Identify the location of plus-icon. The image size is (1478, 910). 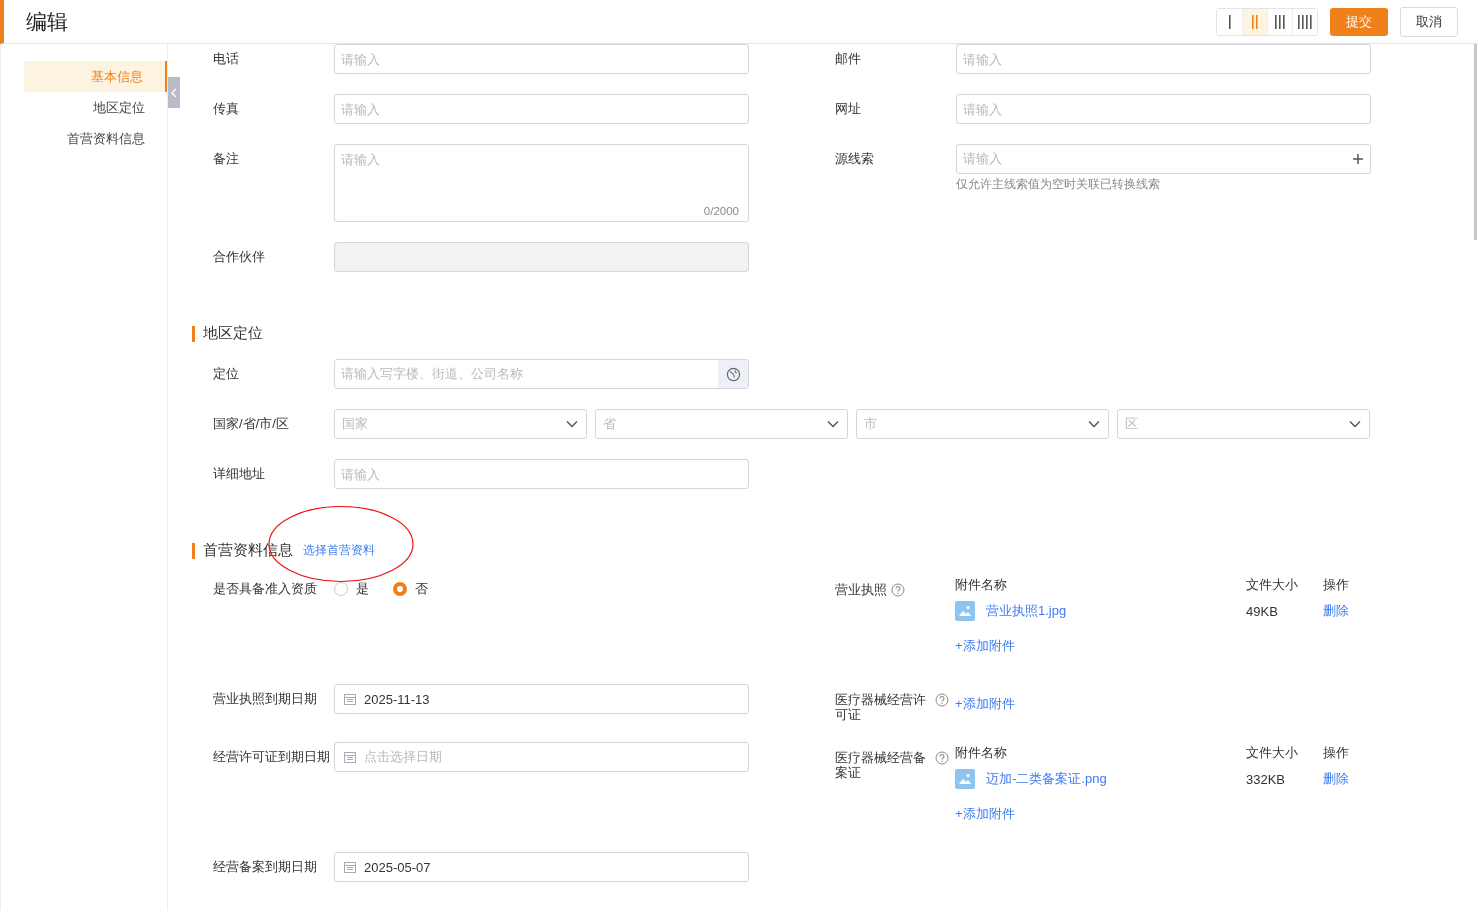
(1358, 159).